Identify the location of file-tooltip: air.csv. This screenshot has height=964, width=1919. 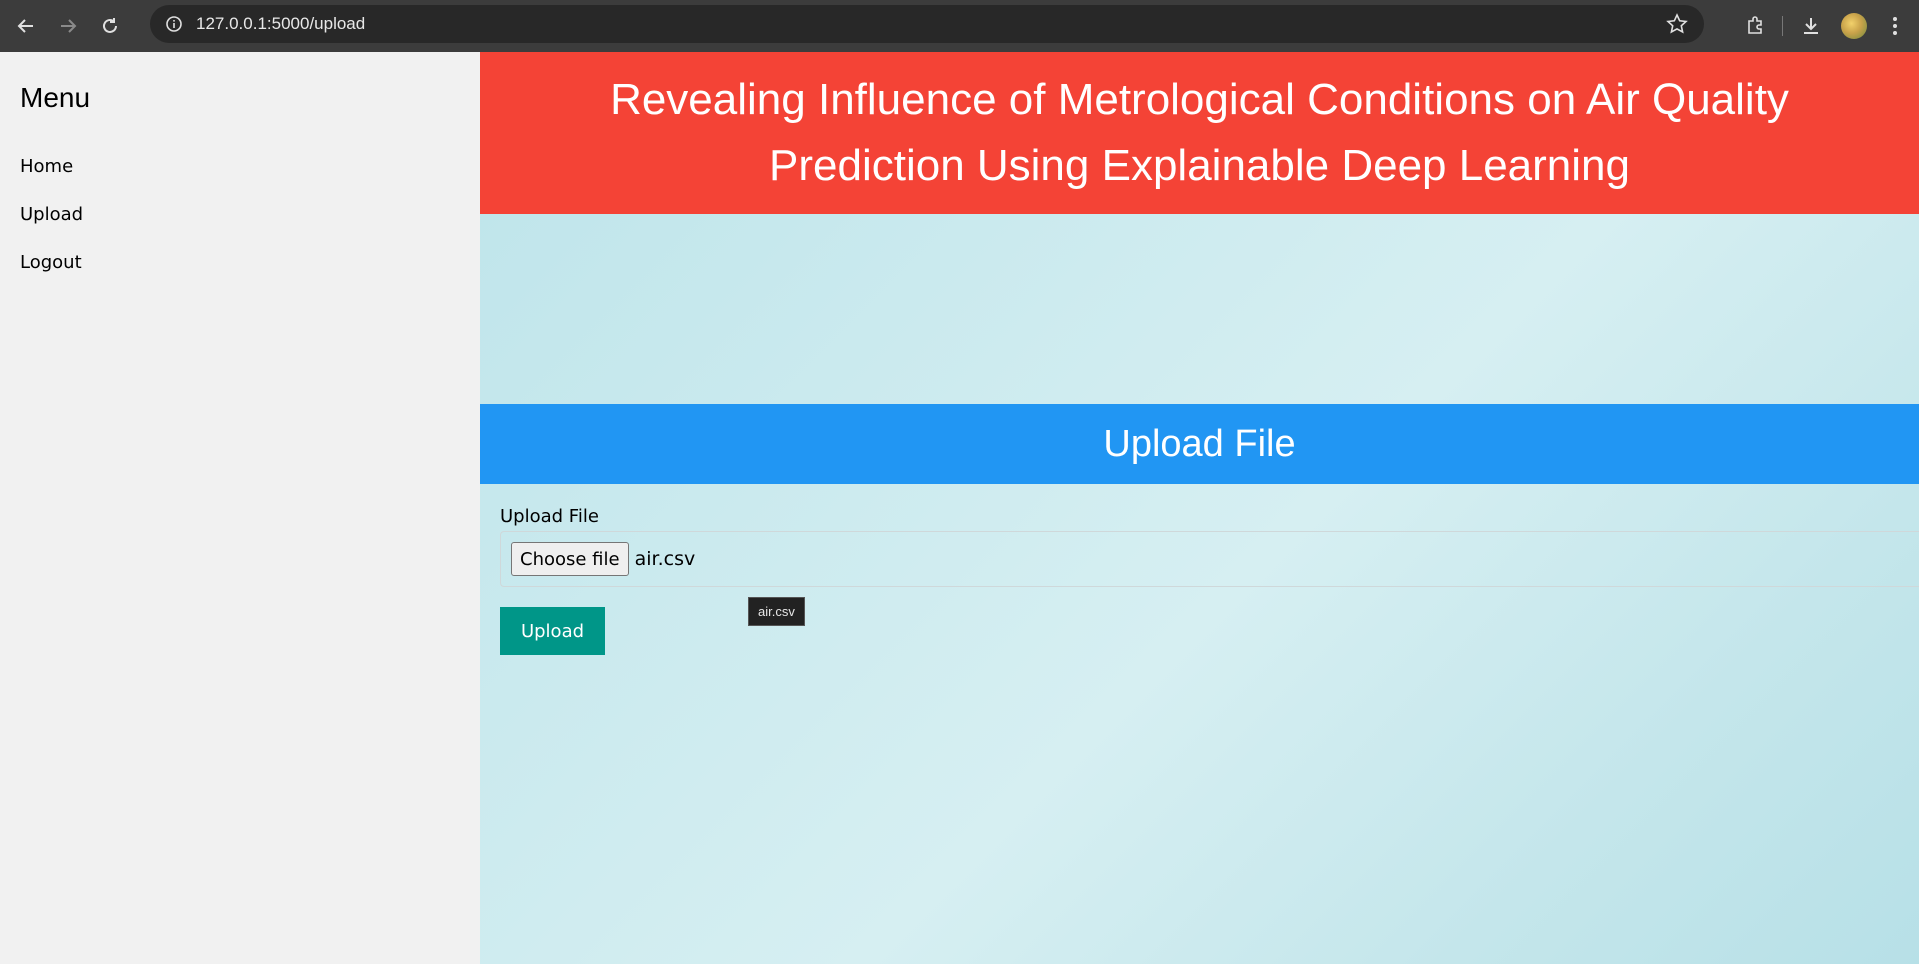
(776, 611).